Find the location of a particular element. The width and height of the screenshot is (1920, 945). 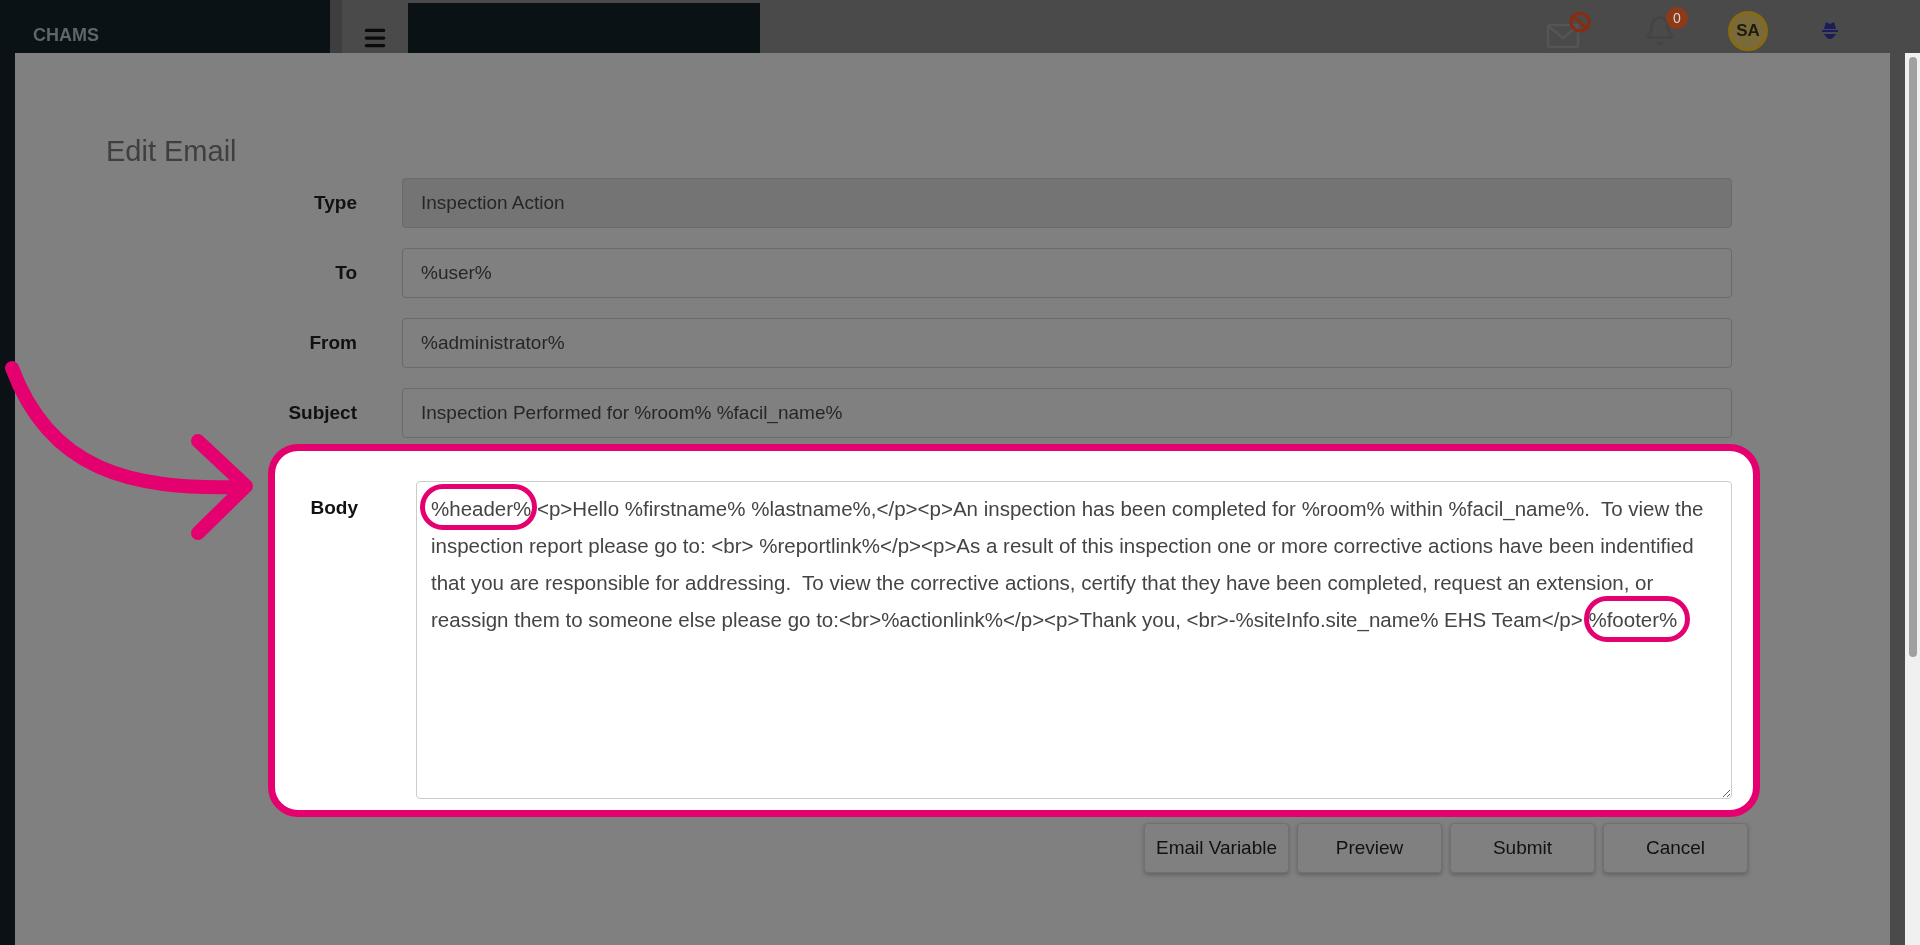

user-avatar: SA is located at coordinates (1748, 30).